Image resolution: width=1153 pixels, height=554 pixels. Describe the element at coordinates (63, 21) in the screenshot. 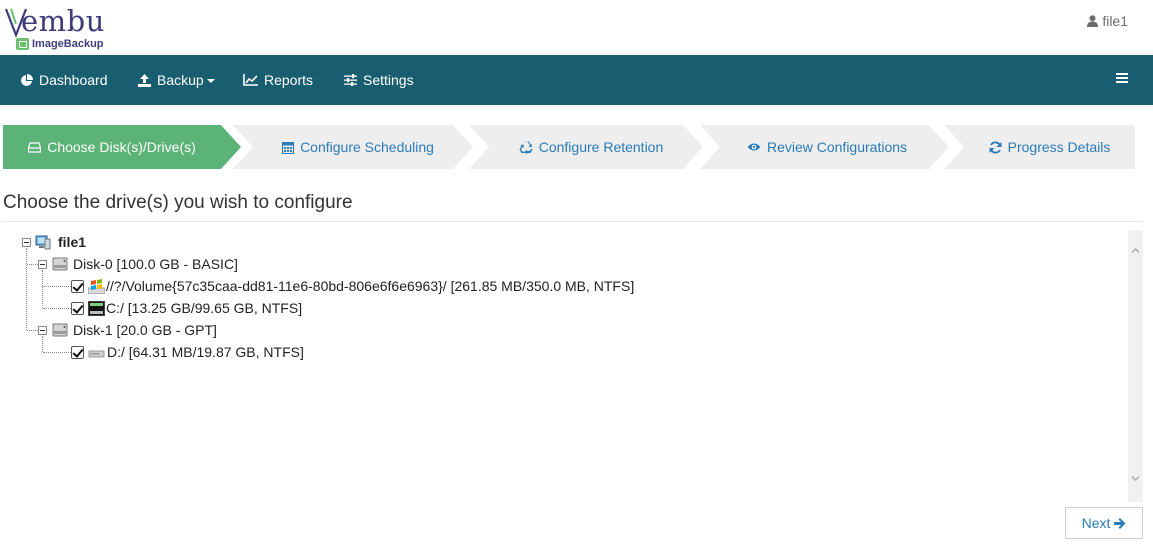

I see `logo-wordmark: embu` at that location.